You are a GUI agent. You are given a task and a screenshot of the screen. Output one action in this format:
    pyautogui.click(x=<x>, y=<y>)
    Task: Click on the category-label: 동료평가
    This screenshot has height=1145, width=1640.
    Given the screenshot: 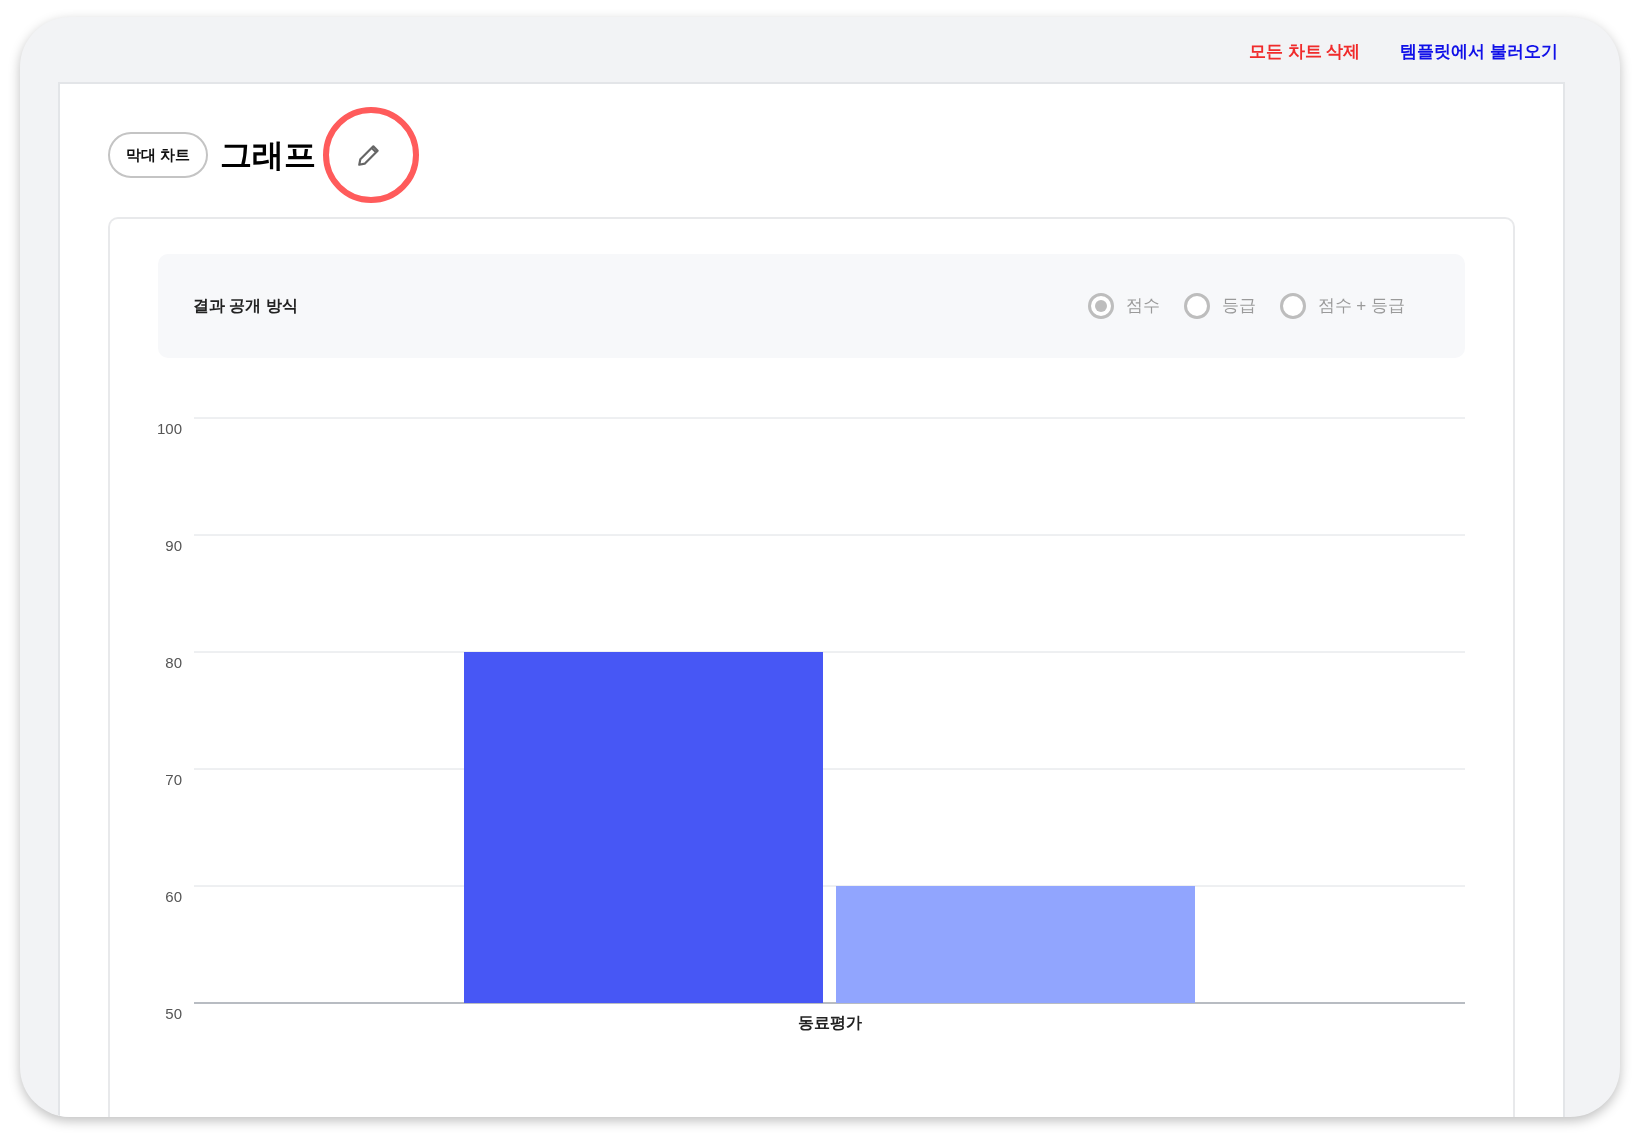 What is the action you would take?
    pyautogui.click(x=829, y=1022)
    